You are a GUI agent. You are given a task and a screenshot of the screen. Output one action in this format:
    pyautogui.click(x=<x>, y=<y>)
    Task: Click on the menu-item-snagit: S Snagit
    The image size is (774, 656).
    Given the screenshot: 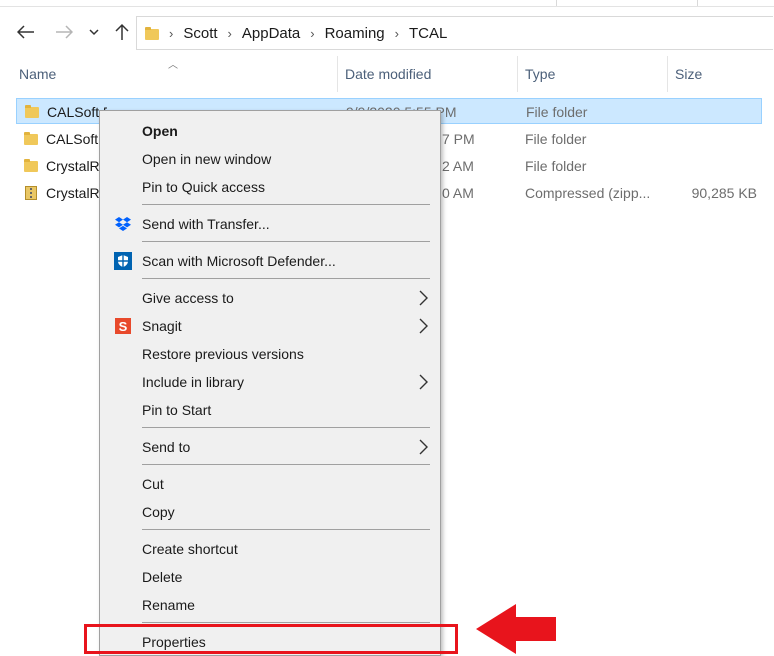 What is the action you would take?
    pyautogui.click(x=270, y=326)
    